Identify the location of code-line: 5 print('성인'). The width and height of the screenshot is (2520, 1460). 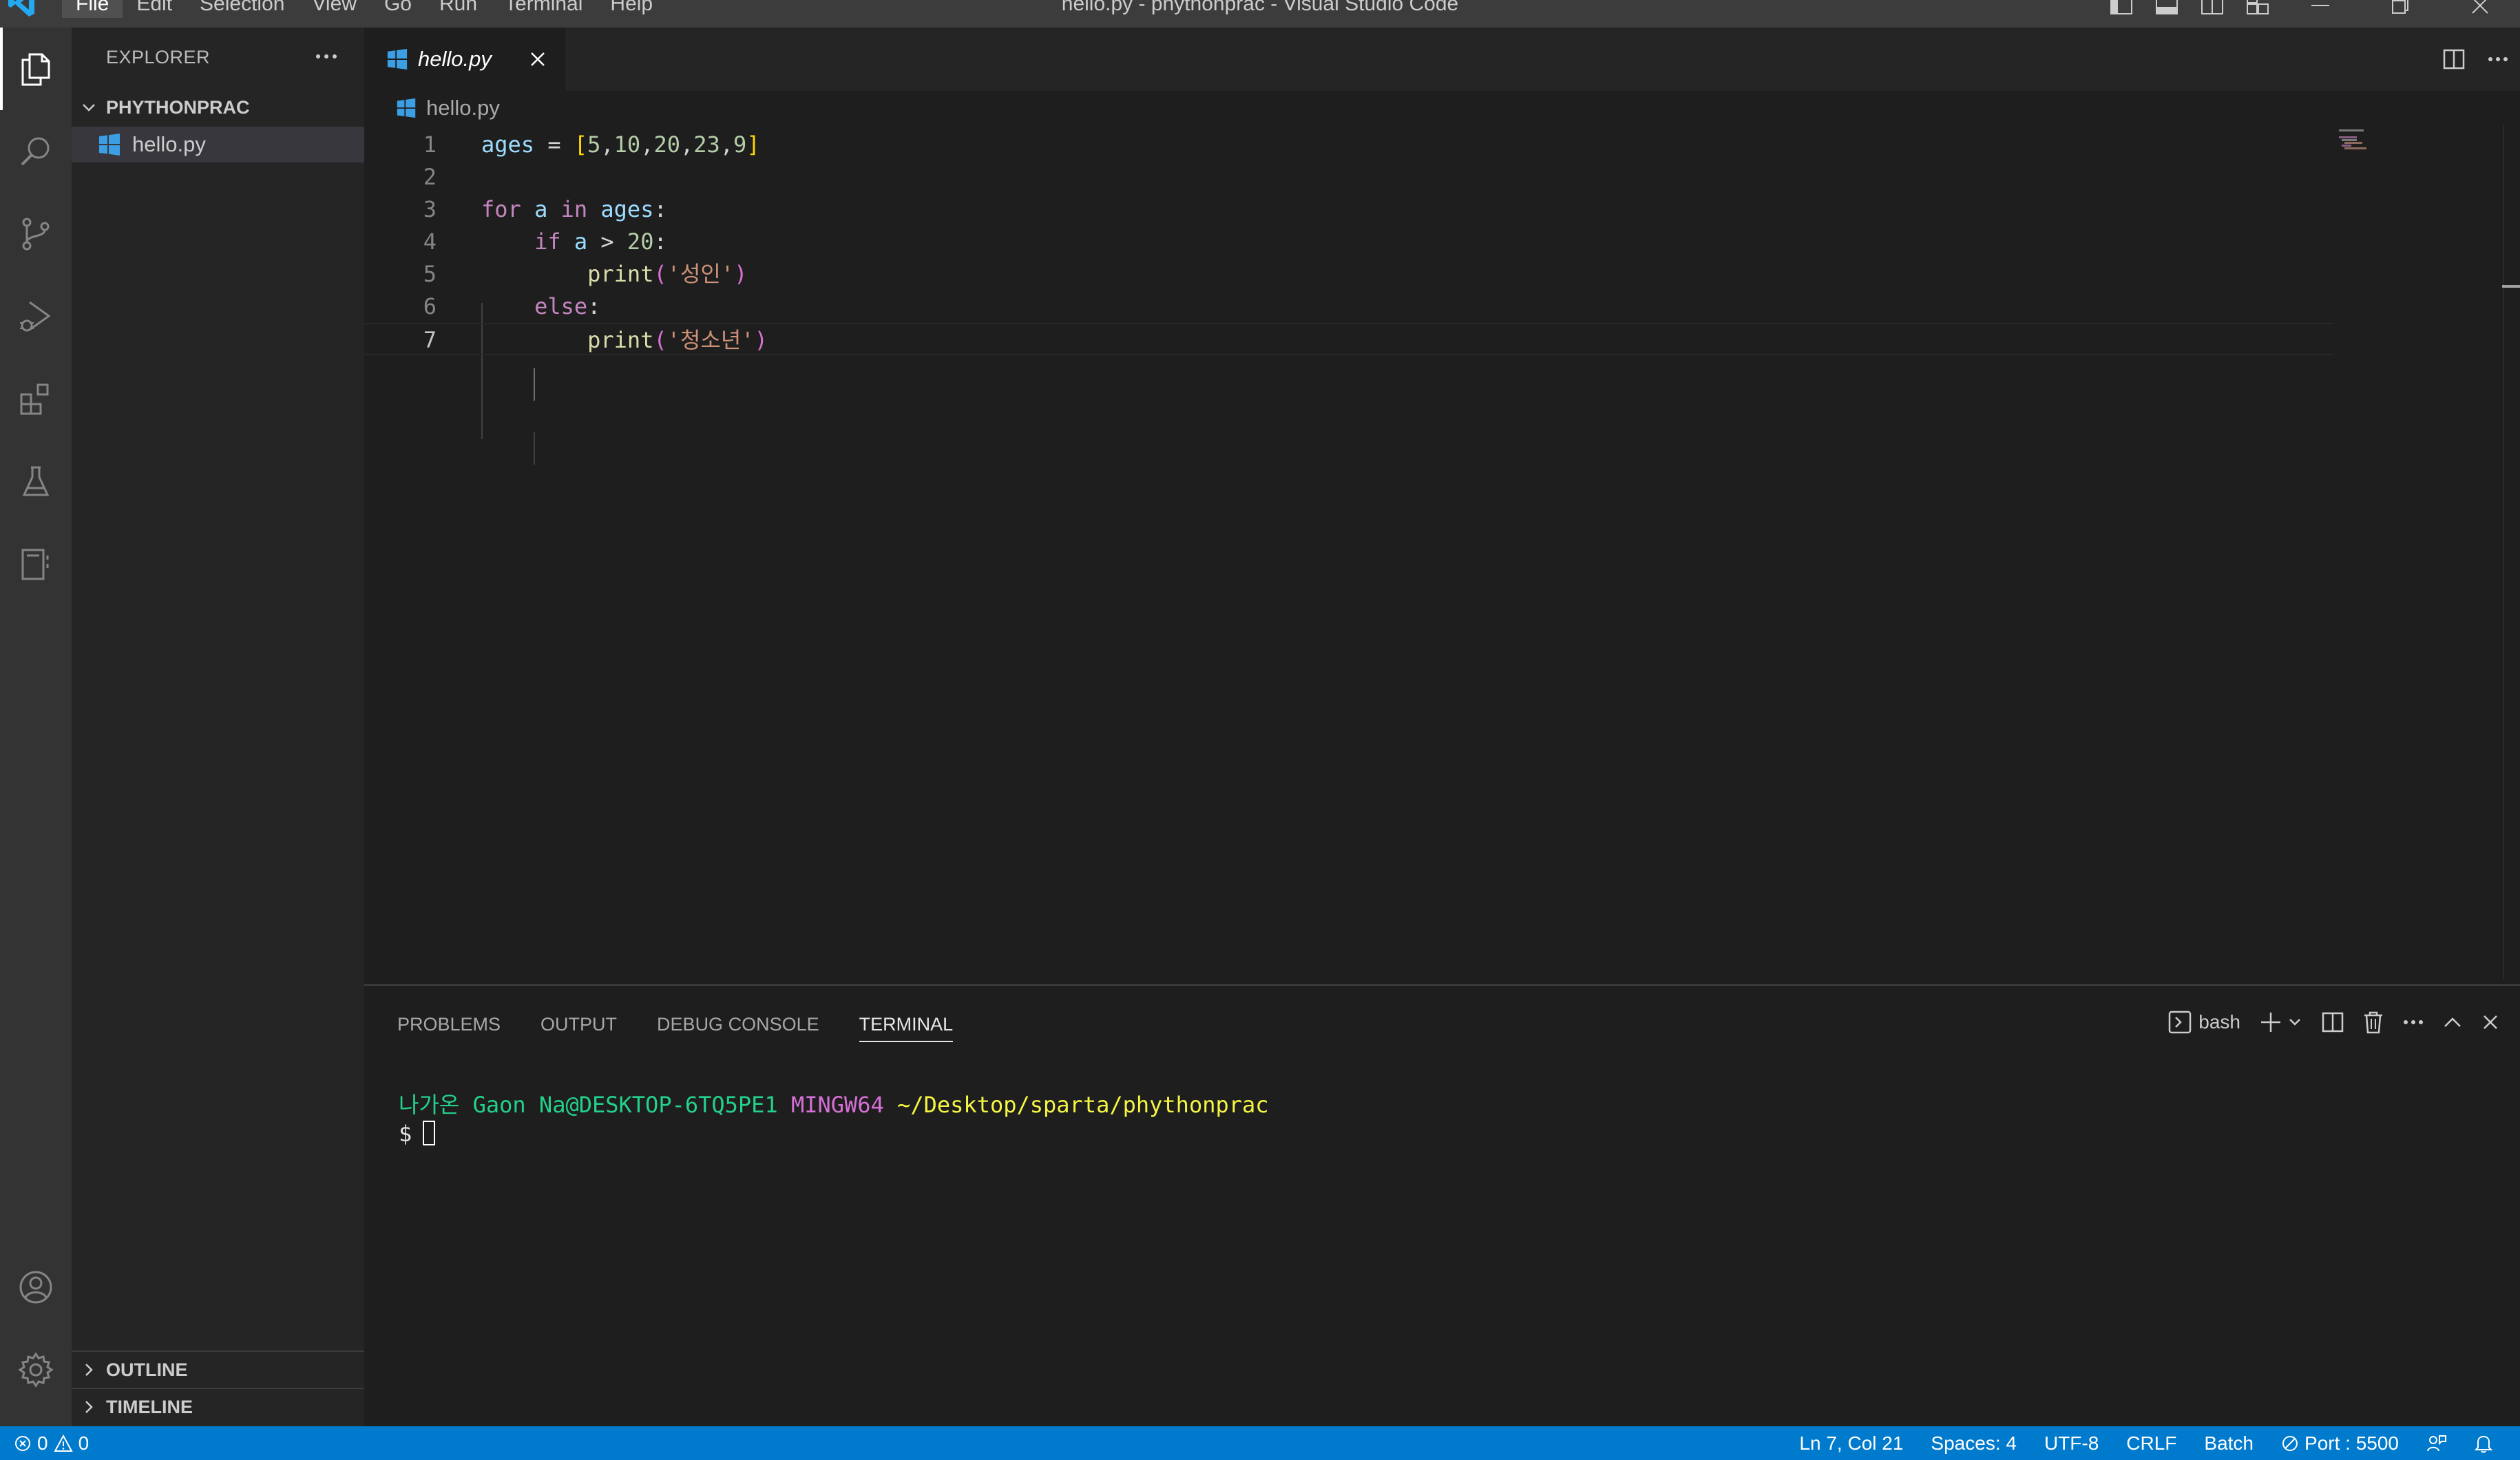
(1348, 274).